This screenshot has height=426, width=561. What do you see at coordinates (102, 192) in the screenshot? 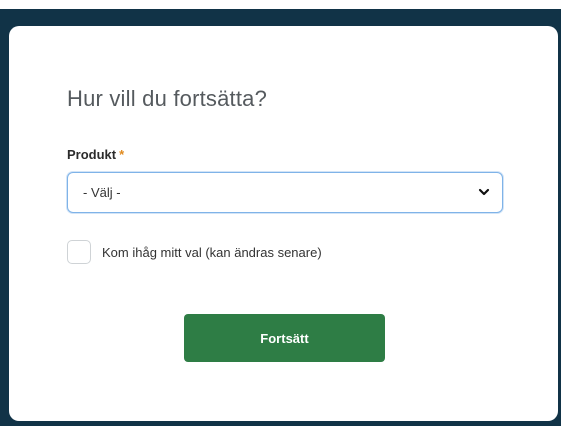
I see `product-select-value: - Välj -` at bounding box center [102, 192].